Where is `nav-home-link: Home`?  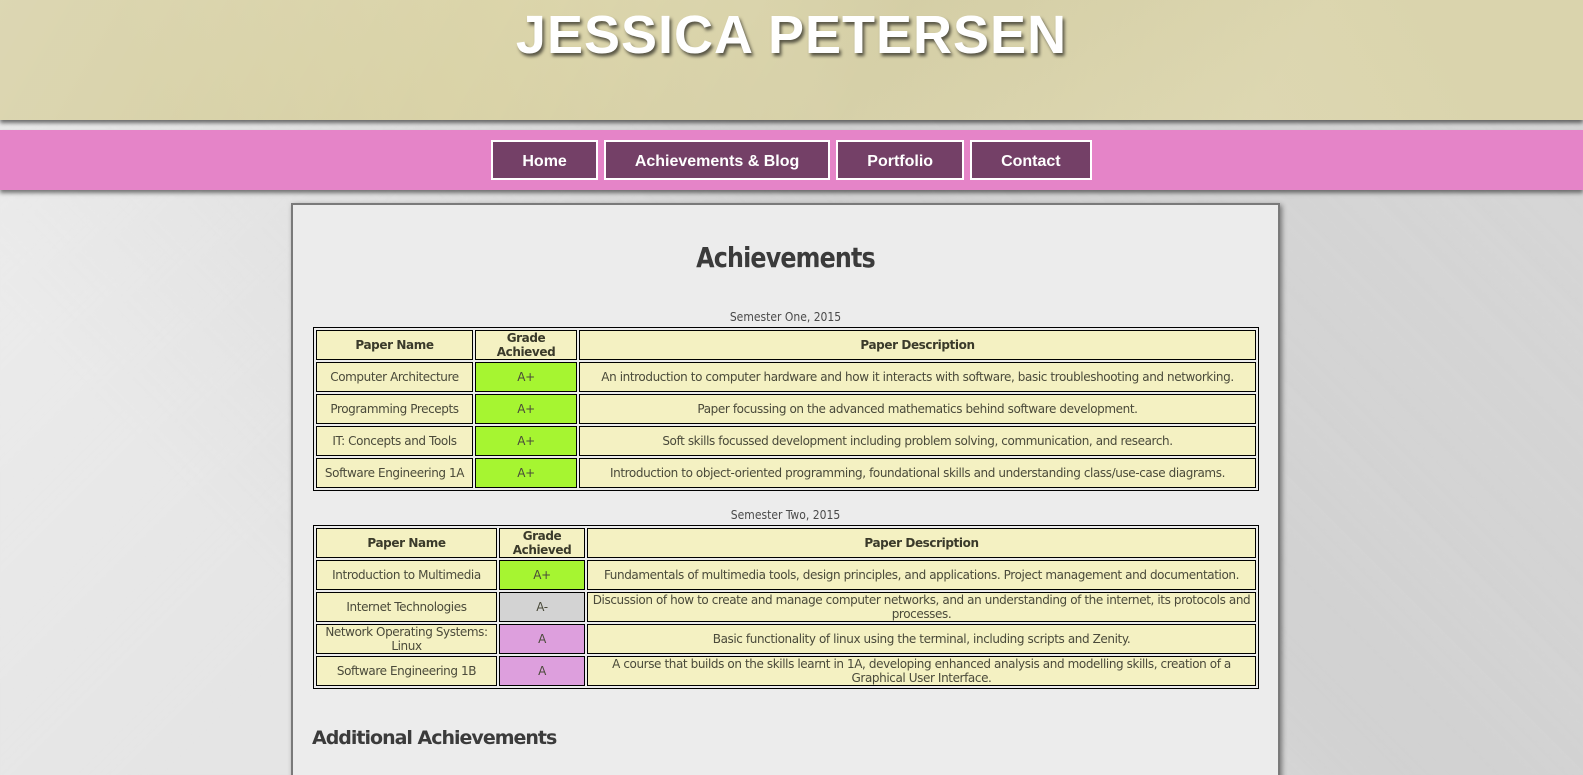 nav-home-link: Home is located at coordinates (544, 160).